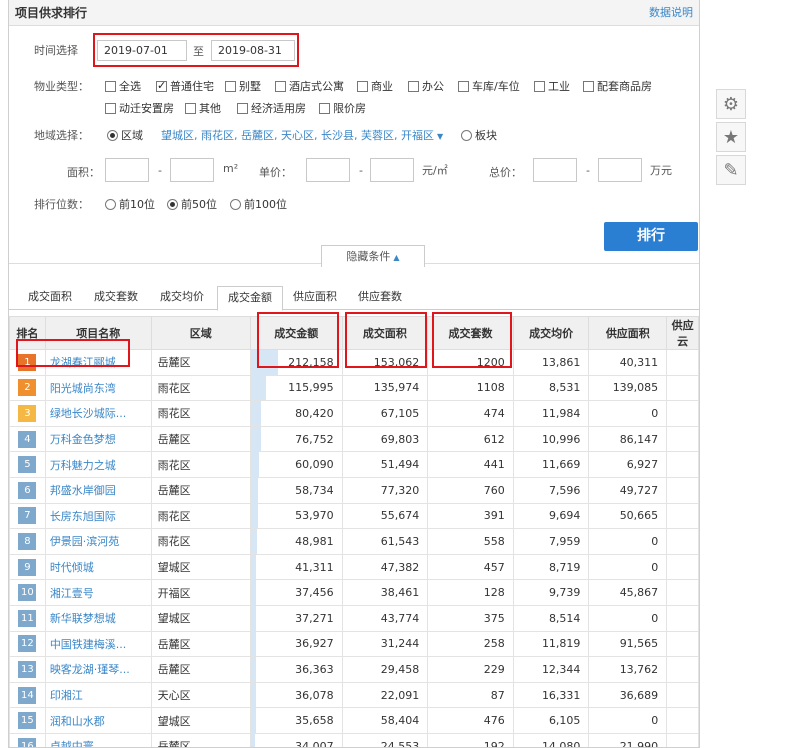 This screenshot has height=748, width=800. What do you see at coordinates (27, 541) in the screenshot?
I see `rank-cell: 8` at bounding box center [27, 541].